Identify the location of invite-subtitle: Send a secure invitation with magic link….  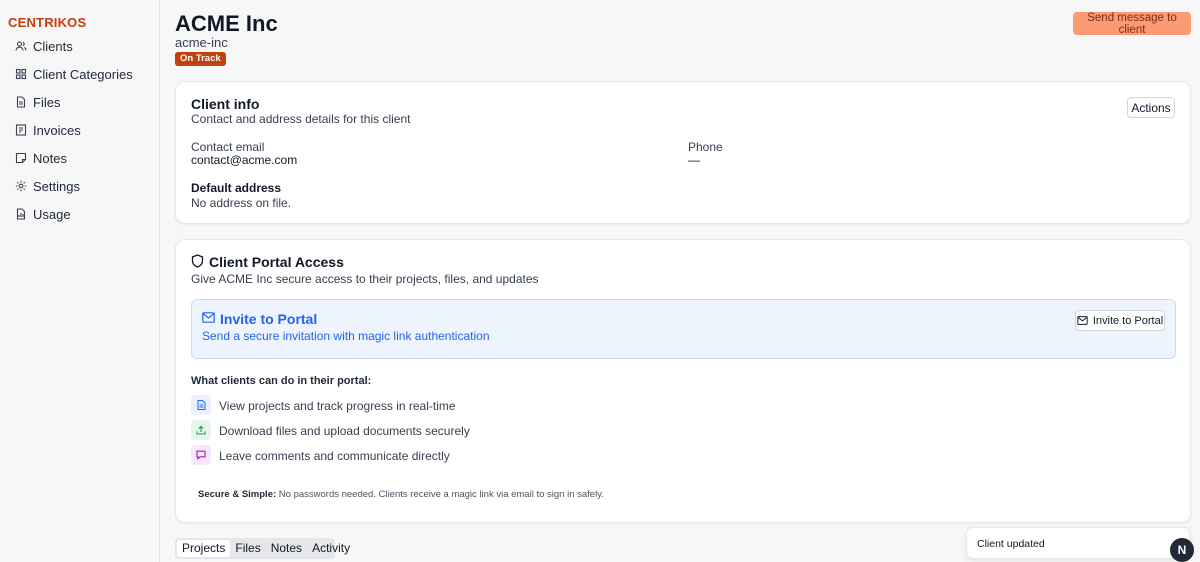
(346, 336).